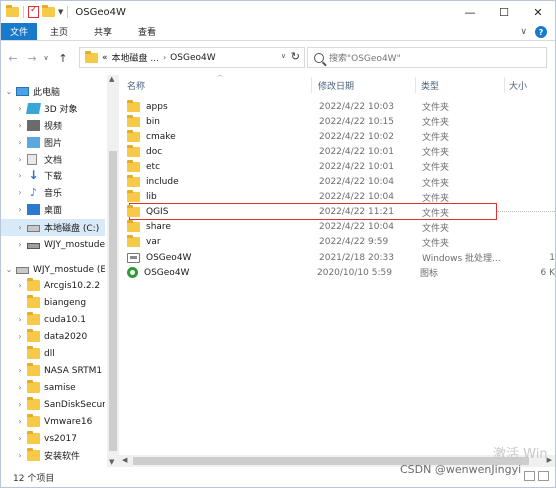 The height and width of the screenshot is (488, 556). I want to click on large-icons-view-icon, so click(543, 476).